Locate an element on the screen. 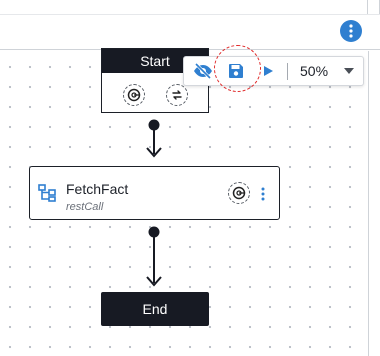 The width and height of the screenshot is (380, 356). eye-off-icon is located at coordinates (203, 71).